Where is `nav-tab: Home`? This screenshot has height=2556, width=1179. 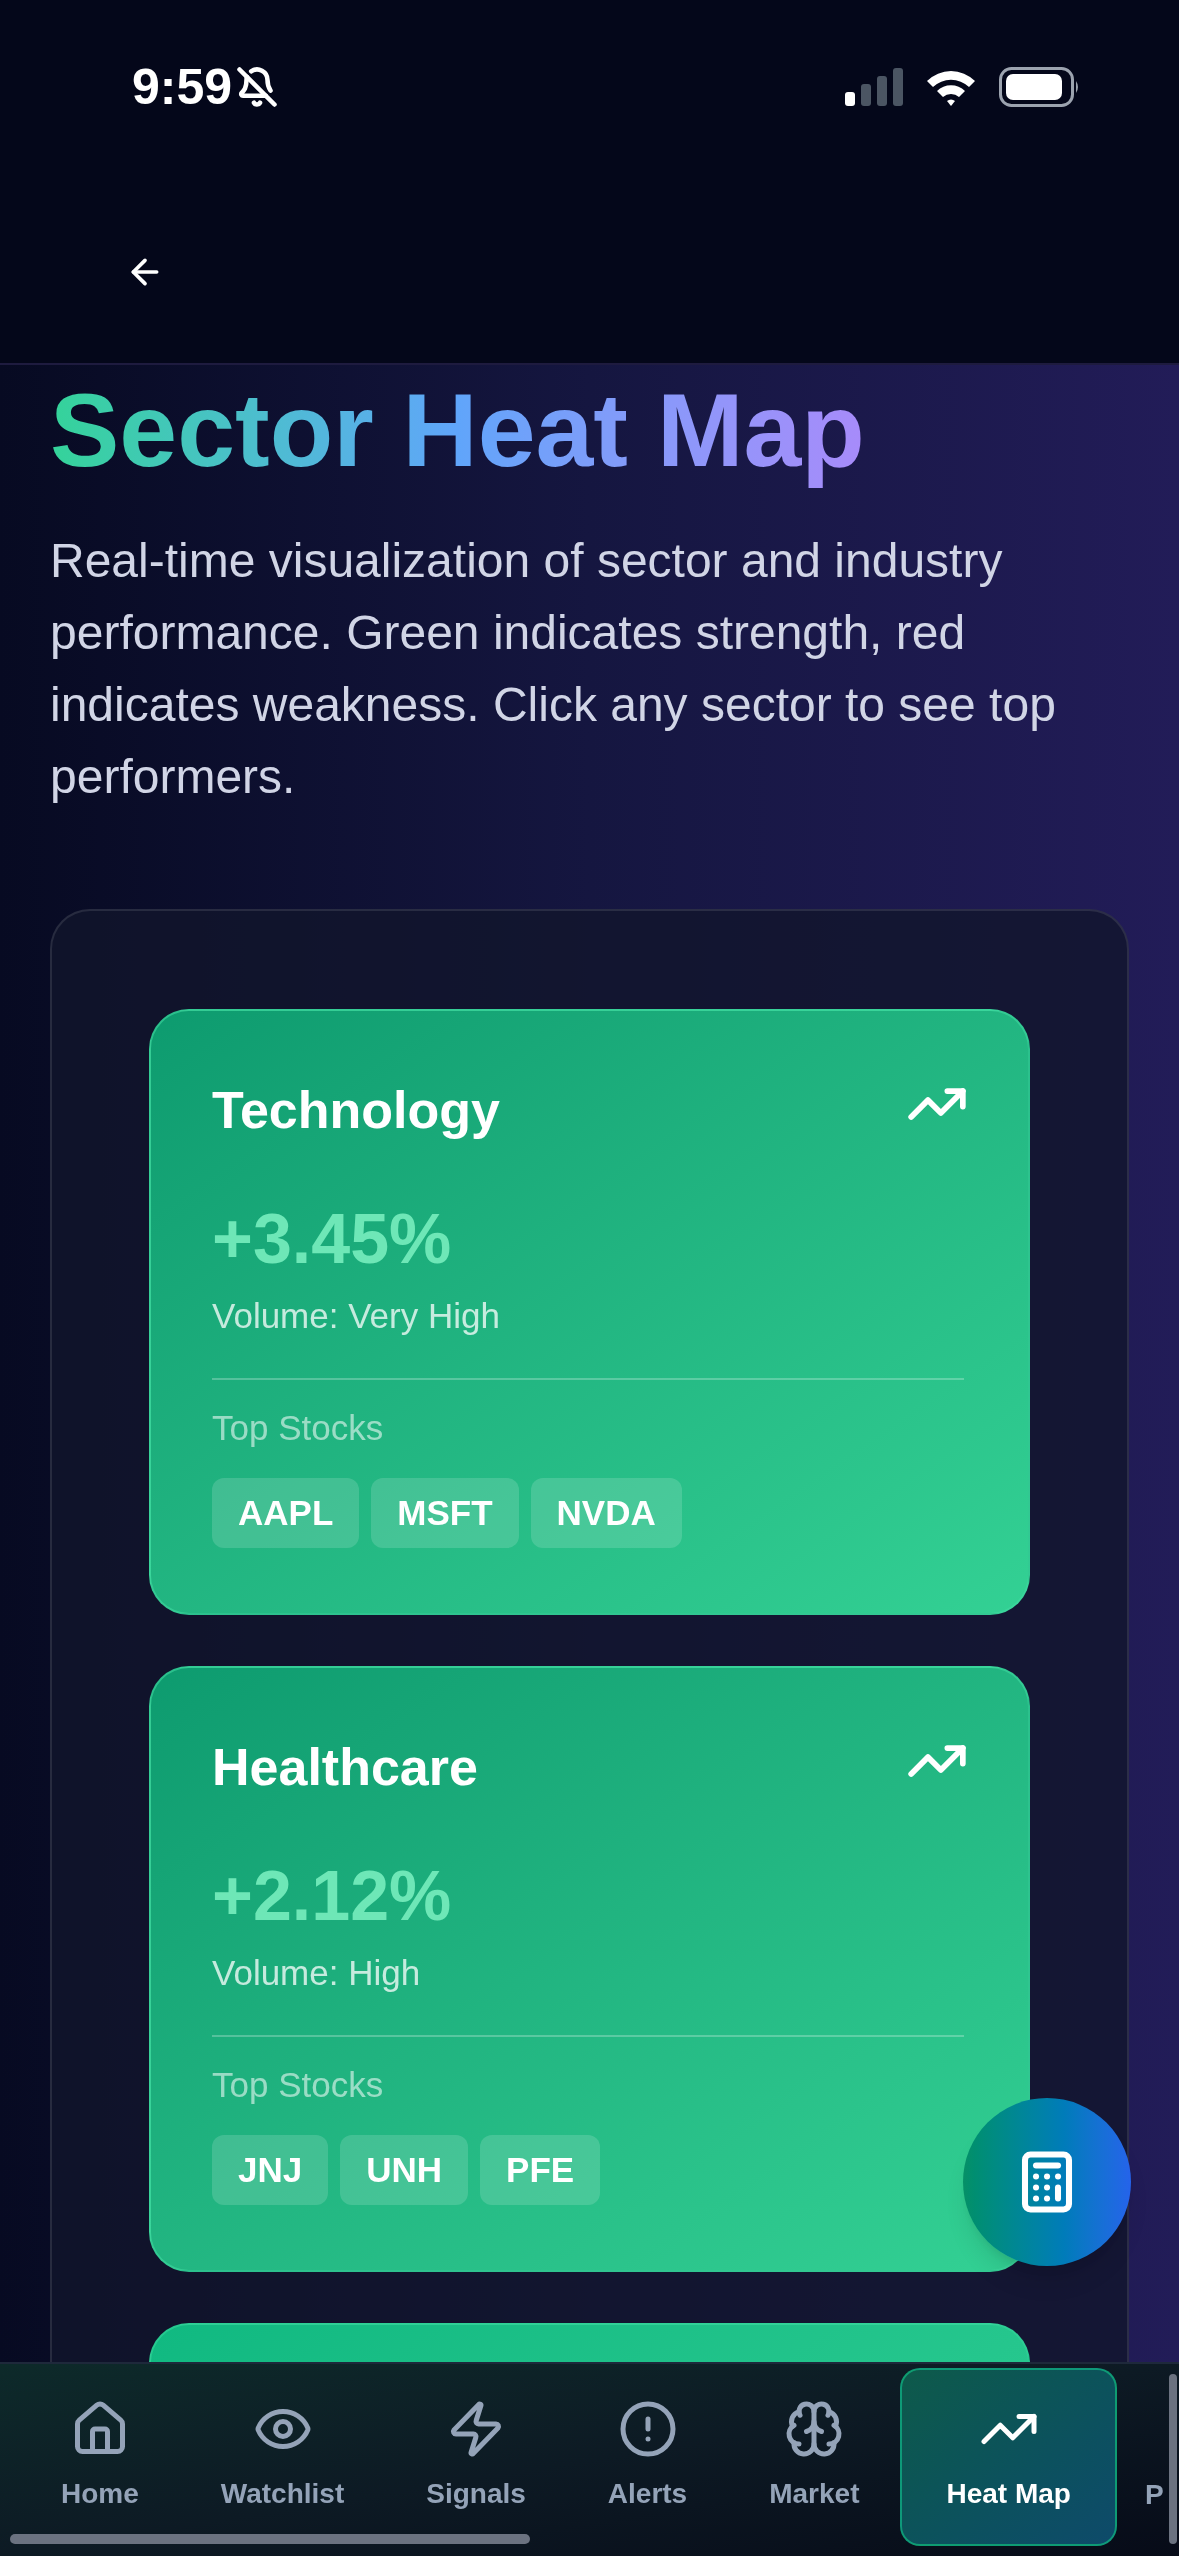 nav-tab: Home is located at coordinates (100, 2457).